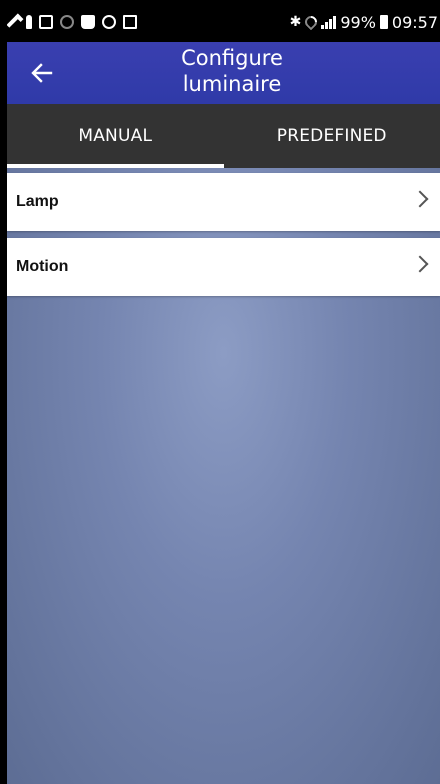 Image resolution: width=440 pixels, height=784 pixels. I want to click on wifi-icon, so click(311, 22).